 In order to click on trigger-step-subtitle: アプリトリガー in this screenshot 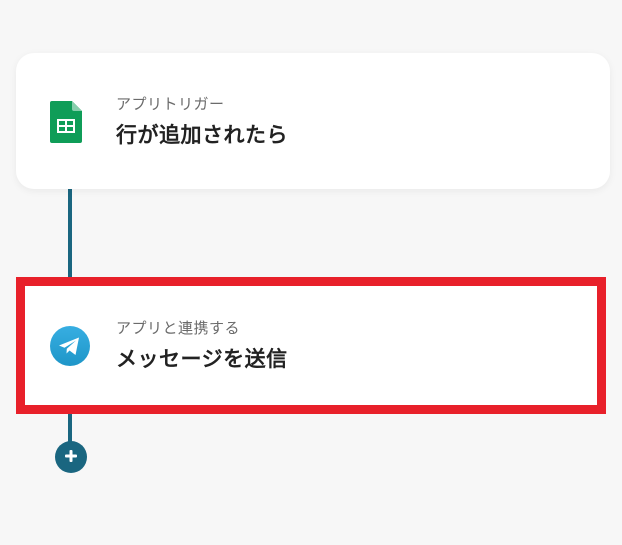, I will do `click(170, 104)`.